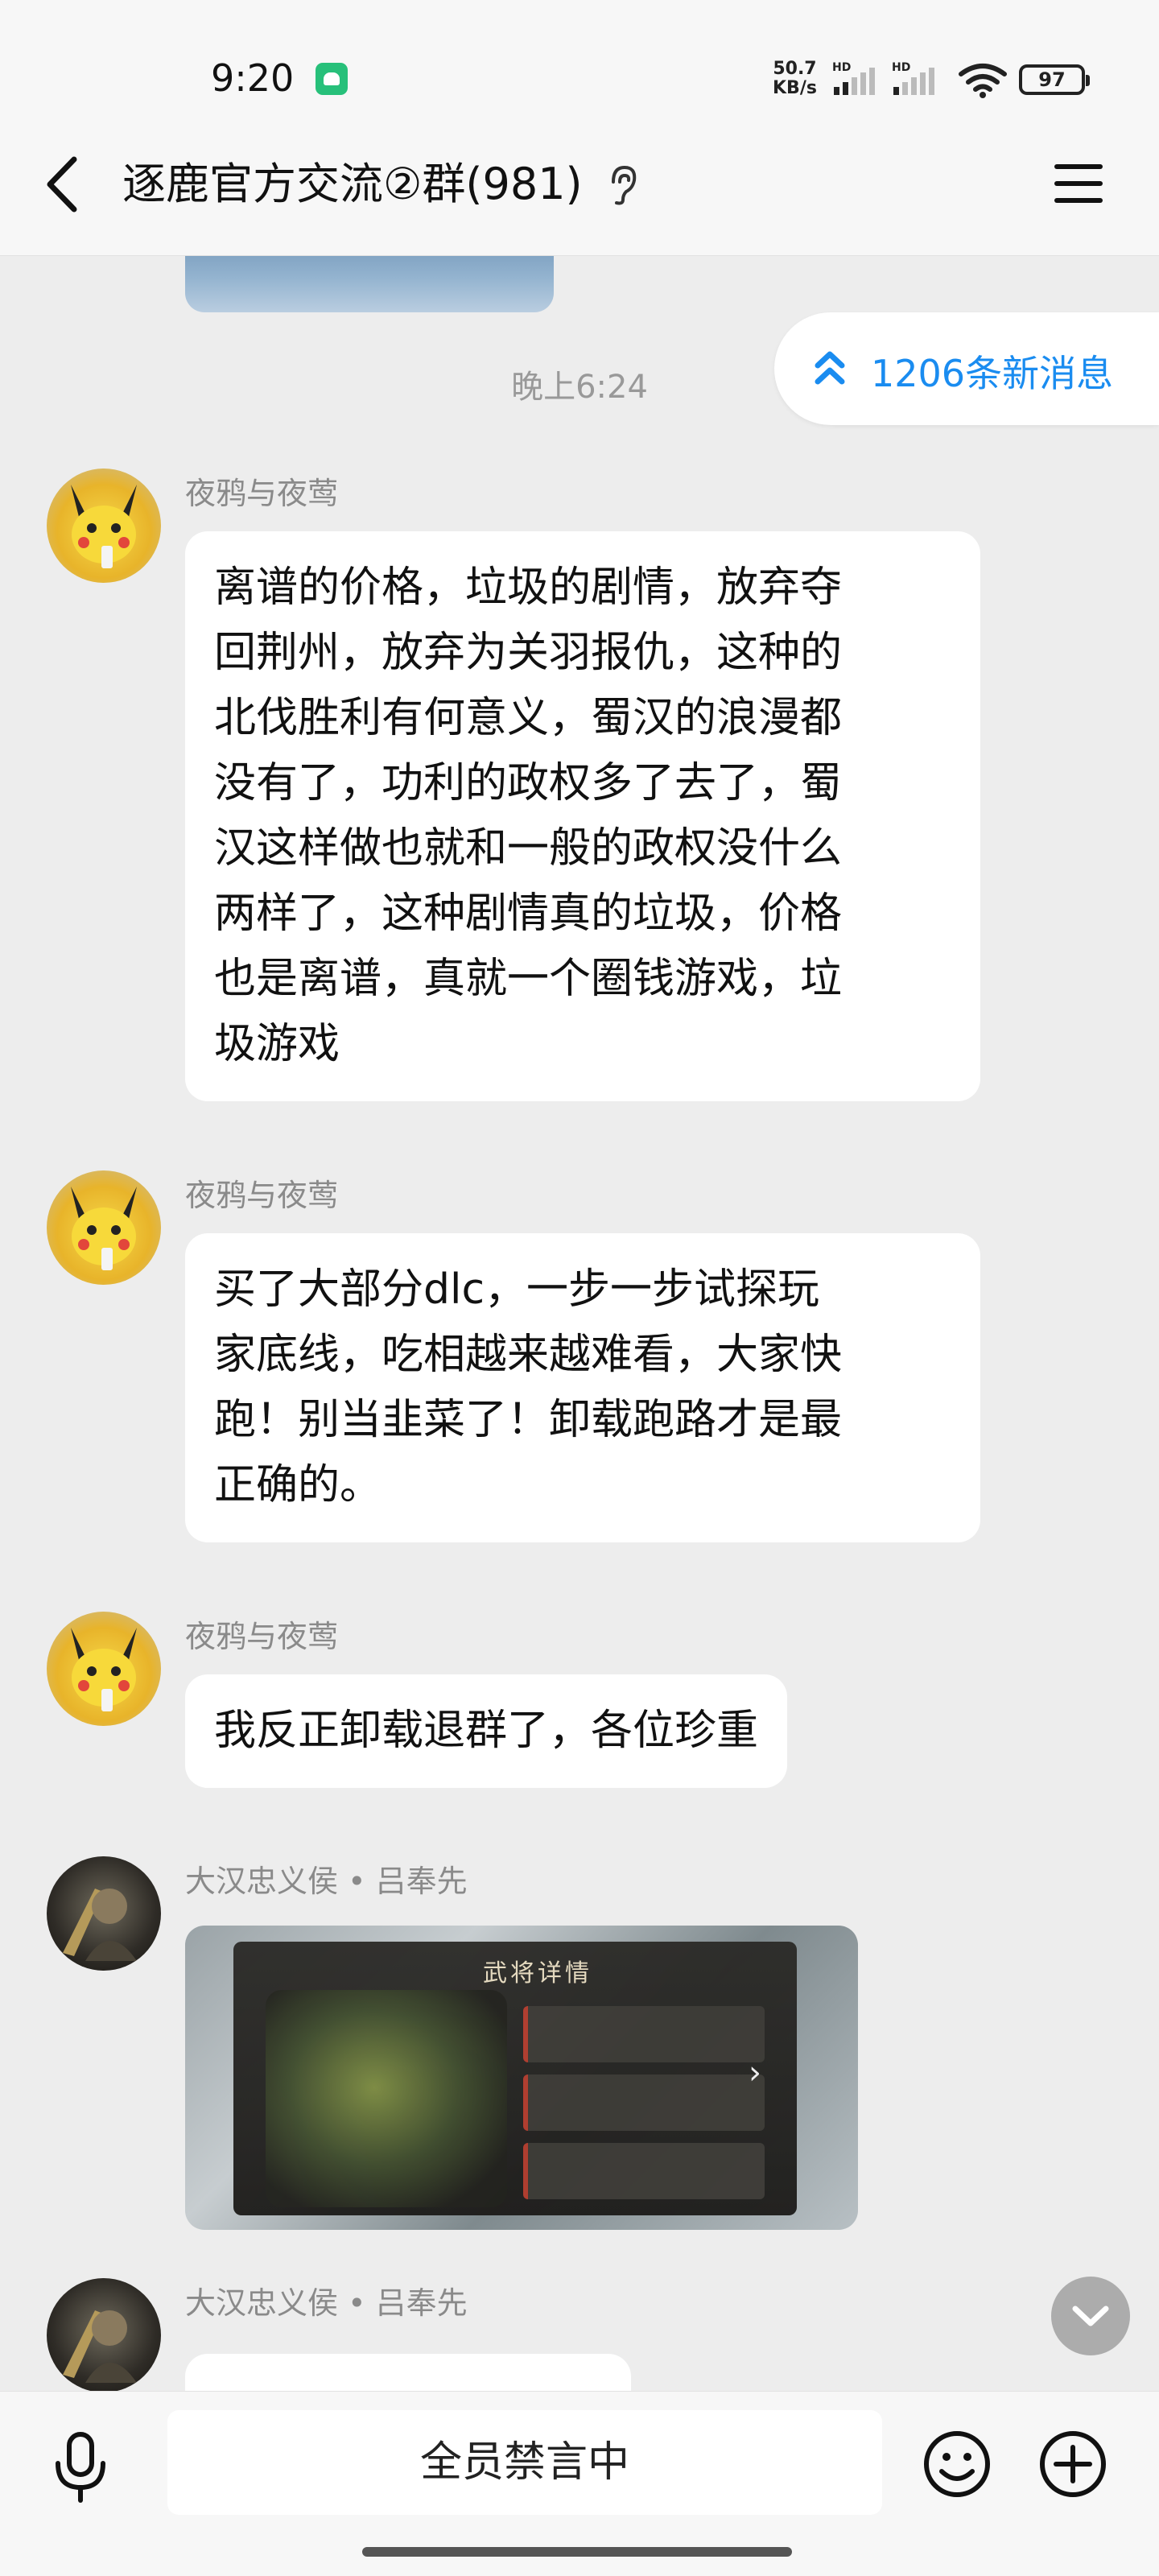  What do you see at coordinates (1072, 2464) in the screenshot?
I see `add-more-icon` at bounding box center [1072, 2464].